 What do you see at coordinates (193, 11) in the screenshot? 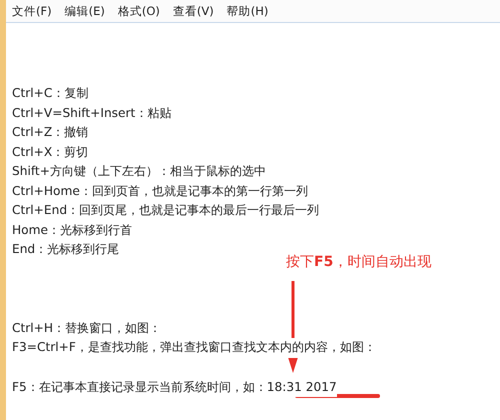
I see `menu-item: 查看(V)` at bounding box center [193, 11].